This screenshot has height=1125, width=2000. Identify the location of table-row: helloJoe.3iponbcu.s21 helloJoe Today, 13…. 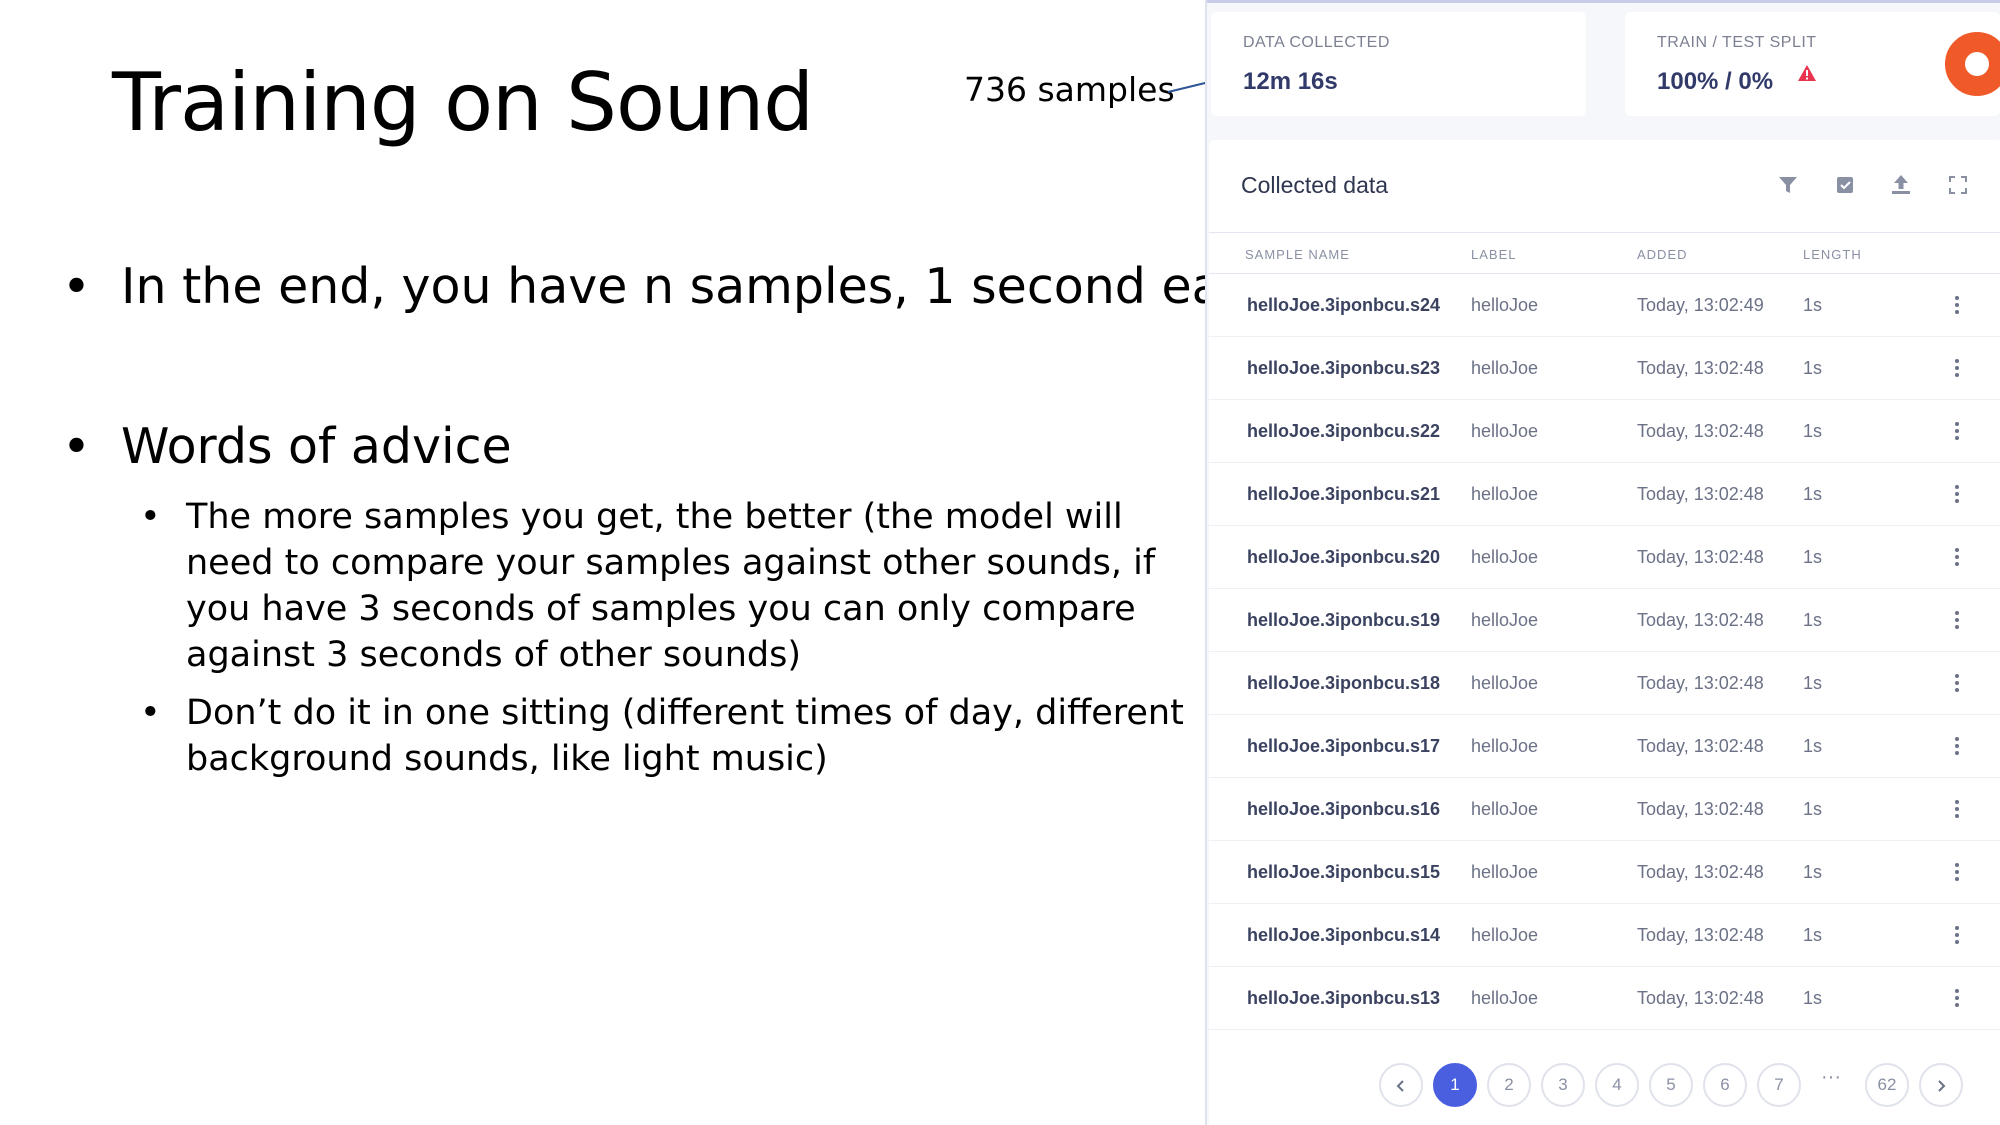
(1604, 495).